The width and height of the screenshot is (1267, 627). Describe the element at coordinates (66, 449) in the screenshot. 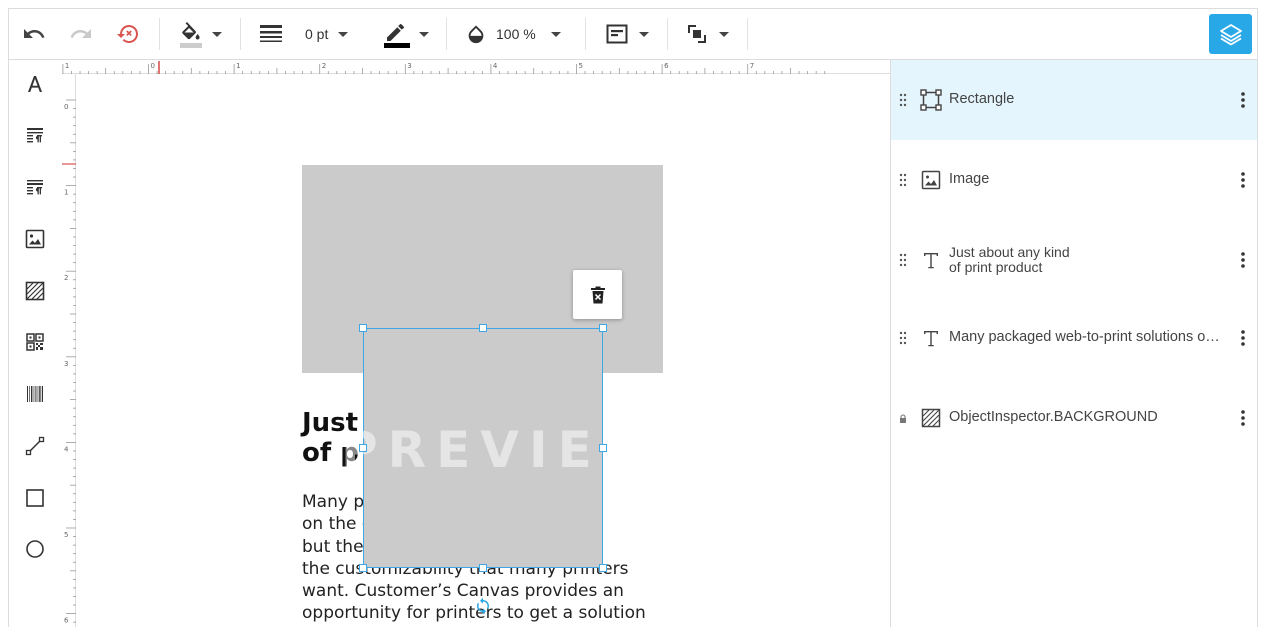

I see `ruler-label: 4` at that location.